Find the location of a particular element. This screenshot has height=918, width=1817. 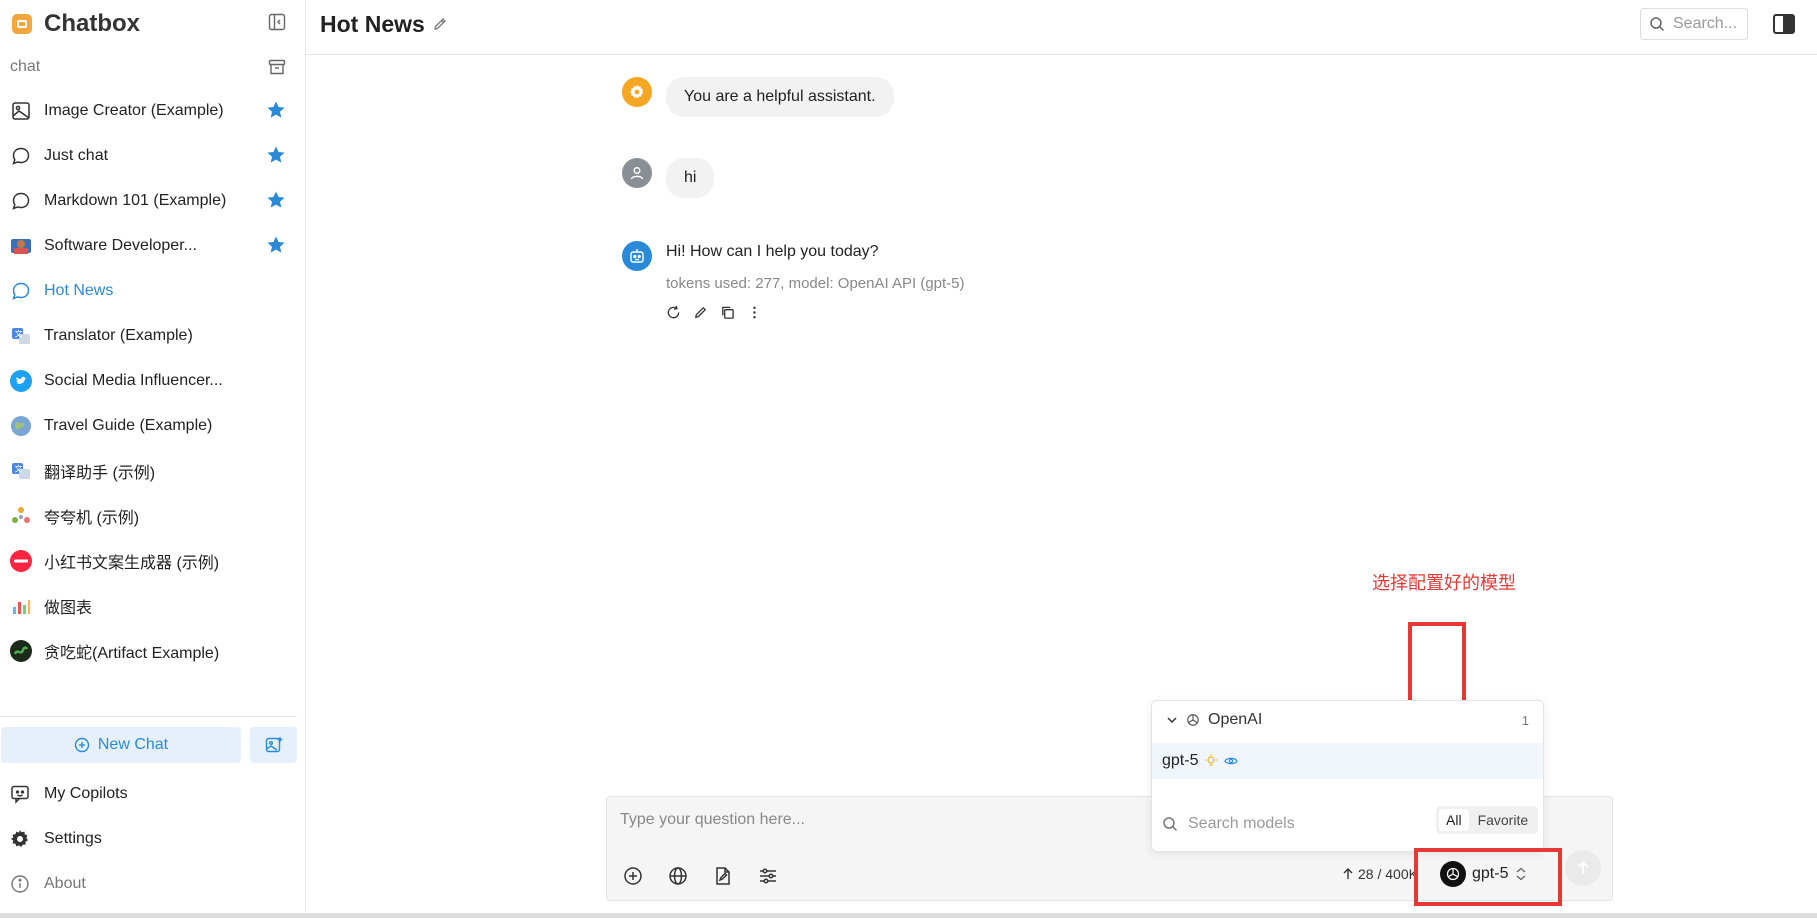

document-button is located at coordinates (723, 876).